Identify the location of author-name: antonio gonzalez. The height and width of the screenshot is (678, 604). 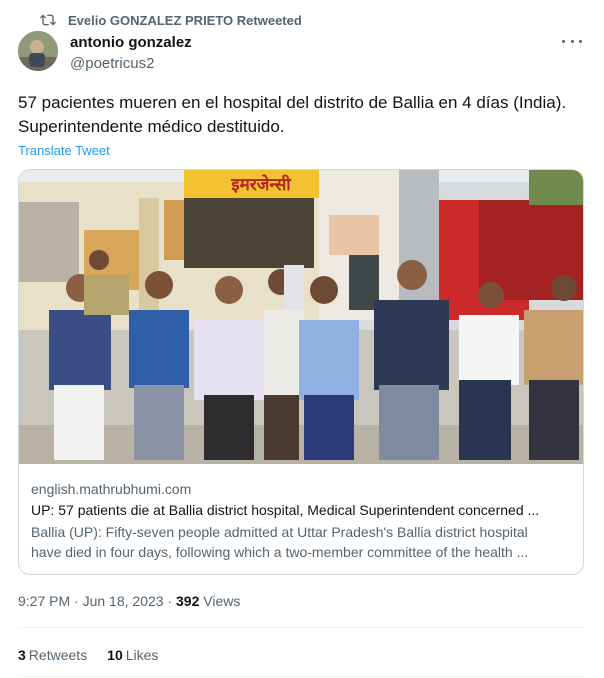
(131, 43).